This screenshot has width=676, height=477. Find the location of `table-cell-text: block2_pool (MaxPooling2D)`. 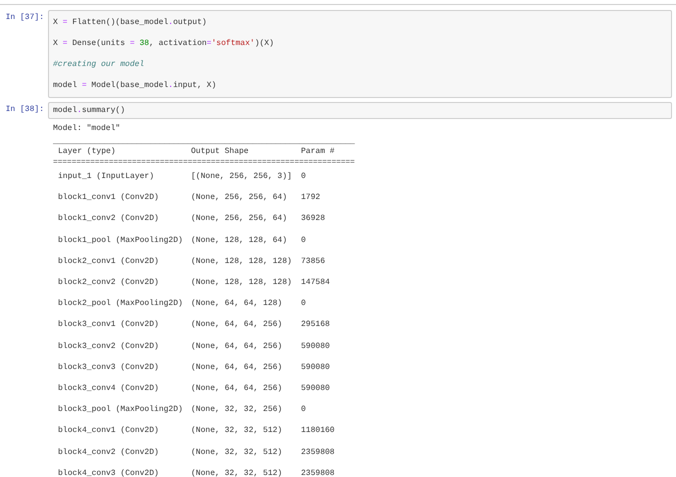

table-cell-text: block2_pool (MaxPooling2D) is located at coordinates (120, 304).